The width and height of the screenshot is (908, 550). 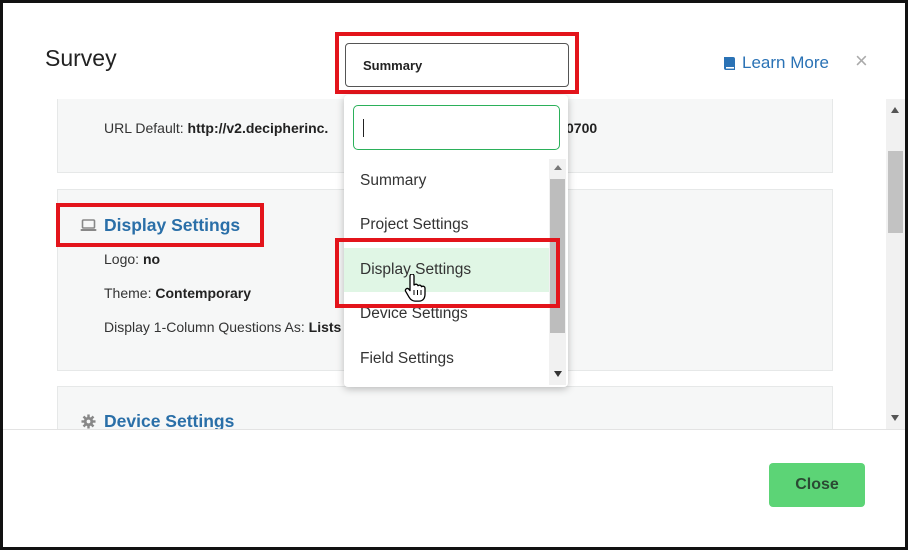 What do you see at coordinates (445, 407) in the screenshot?
I see `device-settings-section: Device Settings` at bounding box center [445, 407].